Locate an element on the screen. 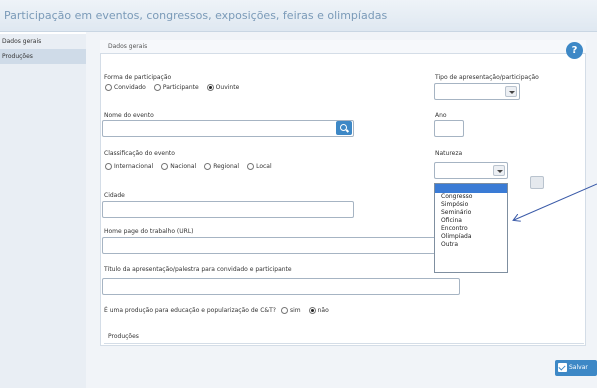 This screenshot has width=597, height=388. save-button: Salvar is located at coordinates (576, 368).